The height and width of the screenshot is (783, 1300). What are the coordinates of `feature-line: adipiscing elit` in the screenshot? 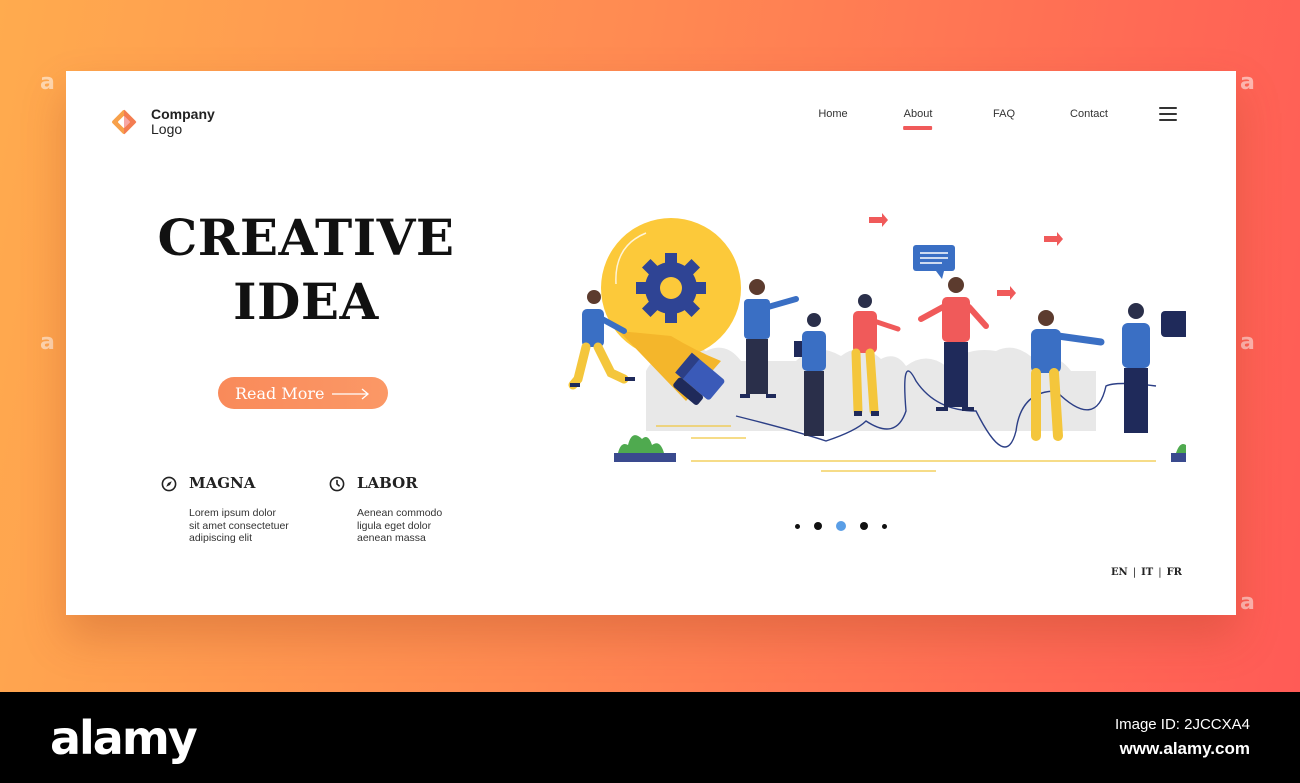 It's located at (221, 538).